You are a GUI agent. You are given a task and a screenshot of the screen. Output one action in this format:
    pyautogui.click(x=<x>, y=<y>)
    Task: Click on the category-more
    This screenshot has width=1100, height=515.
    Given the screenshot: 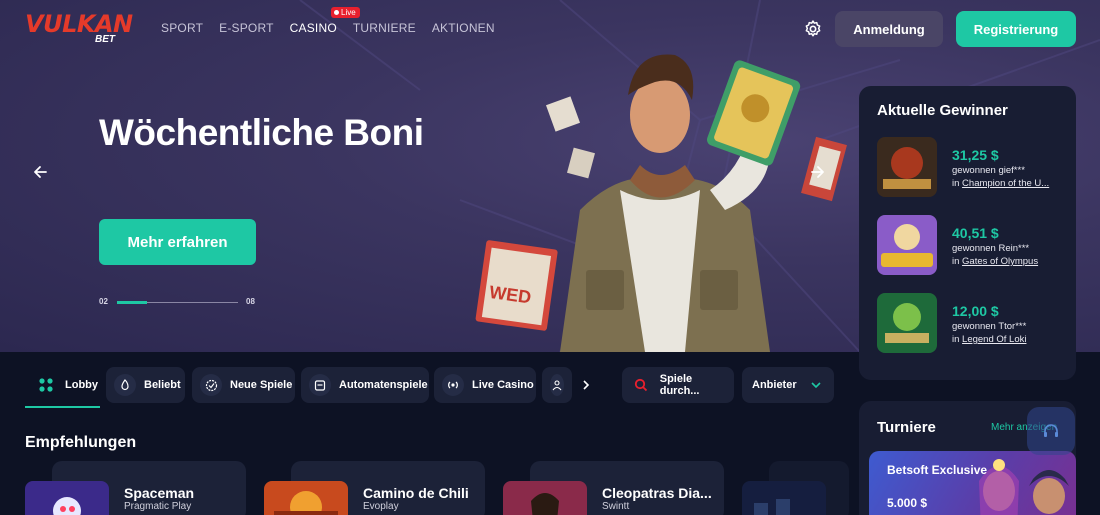 What is the action you would take?
    pyautogui.click(x=557, y=385)
    